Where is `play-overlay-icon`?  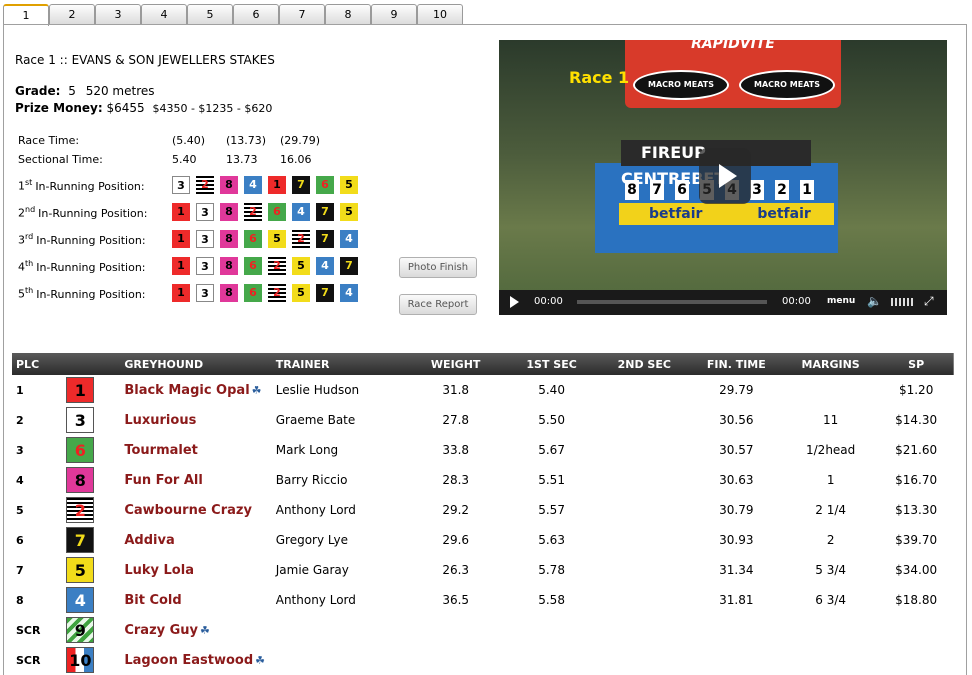 play-overlay-icon is located at coordinates (725, 176).